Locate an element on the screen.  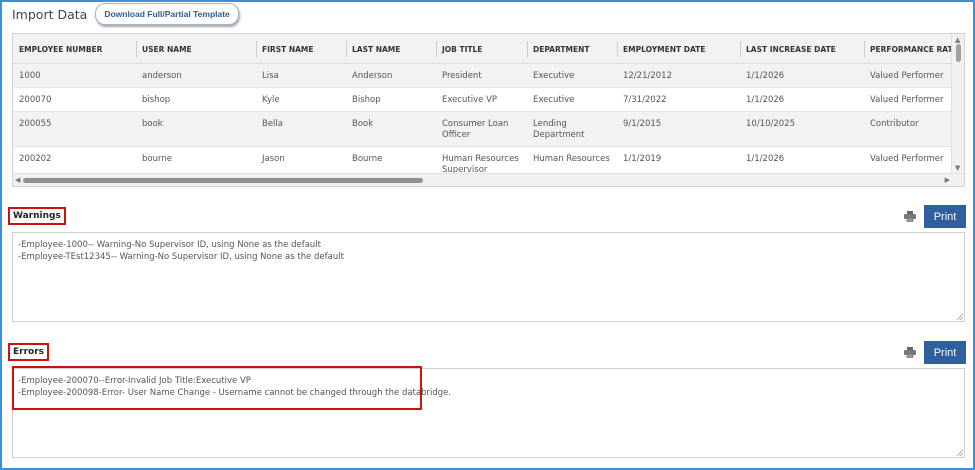
column-header-user-name: USER NAME is located at coordinates (196, 49).